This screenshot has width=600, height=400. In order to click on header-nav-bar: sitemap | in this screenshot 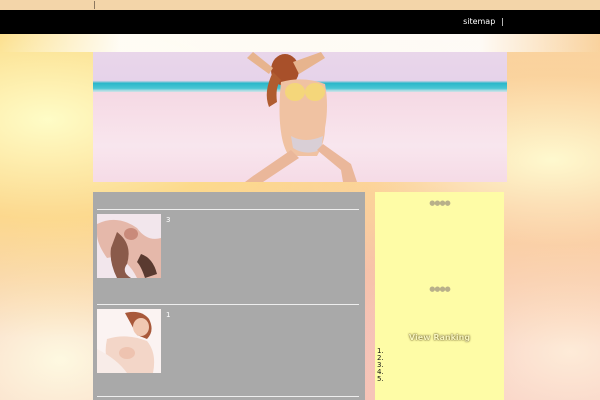, I will do `click(300, 22)`.